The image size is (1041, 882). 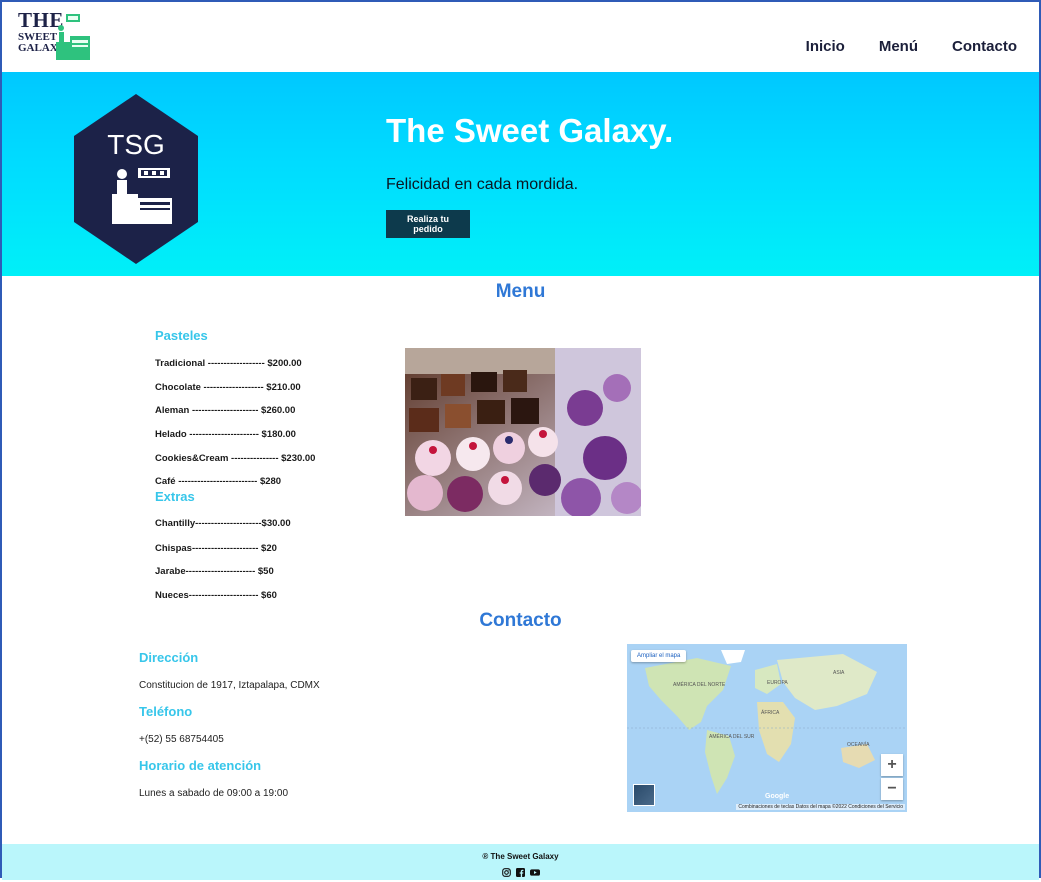 What do you see at coordinates (181, 739) in the screenshot?
I see `phone-text: +(52) 55 68754405` at bounding box center [181, 739].